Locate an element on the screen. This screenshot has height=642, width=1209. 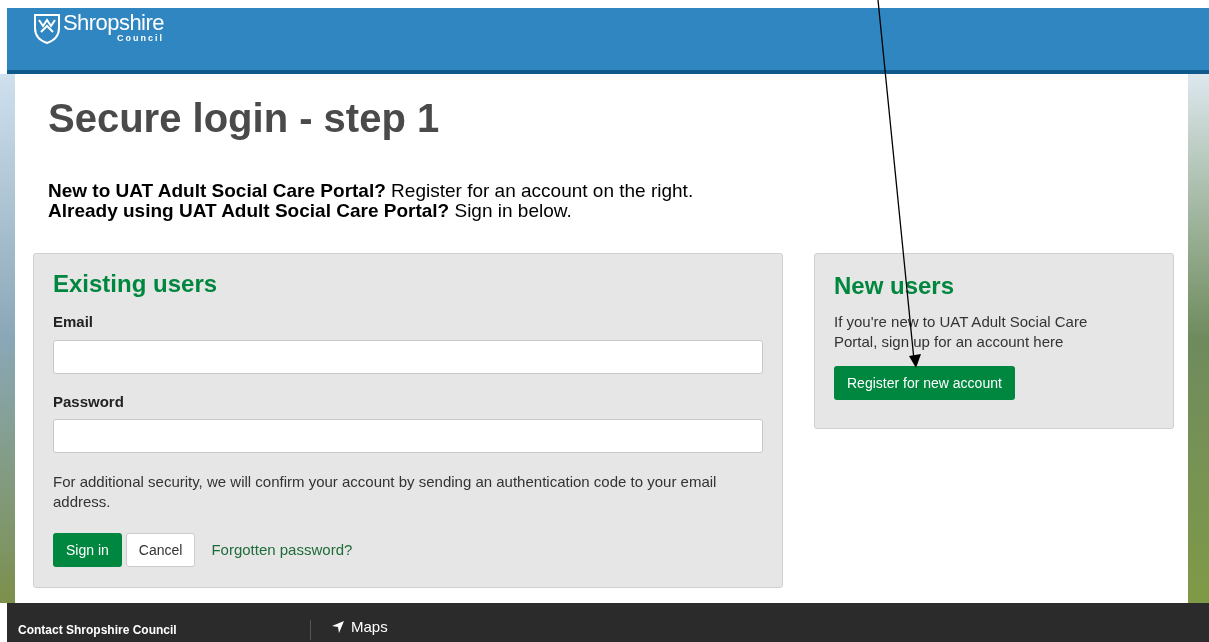
field-label: Email is located at coordinates (74, 322).